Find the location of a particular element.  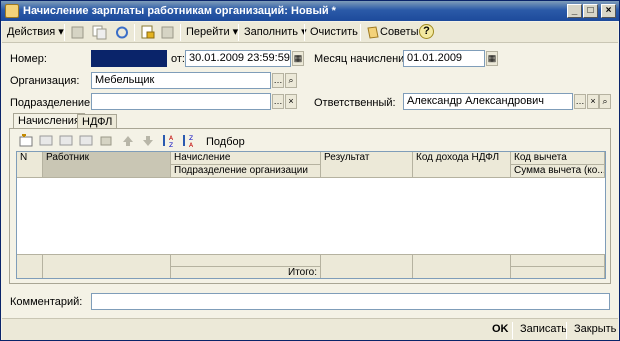

add-row-icon is located at coordinates (27, 141).